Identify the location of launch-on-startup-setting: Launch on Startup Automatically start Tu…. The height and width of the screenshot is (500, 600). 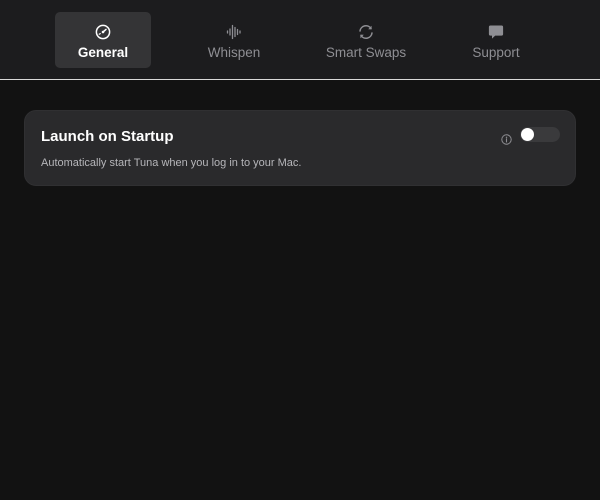
(300, 148).